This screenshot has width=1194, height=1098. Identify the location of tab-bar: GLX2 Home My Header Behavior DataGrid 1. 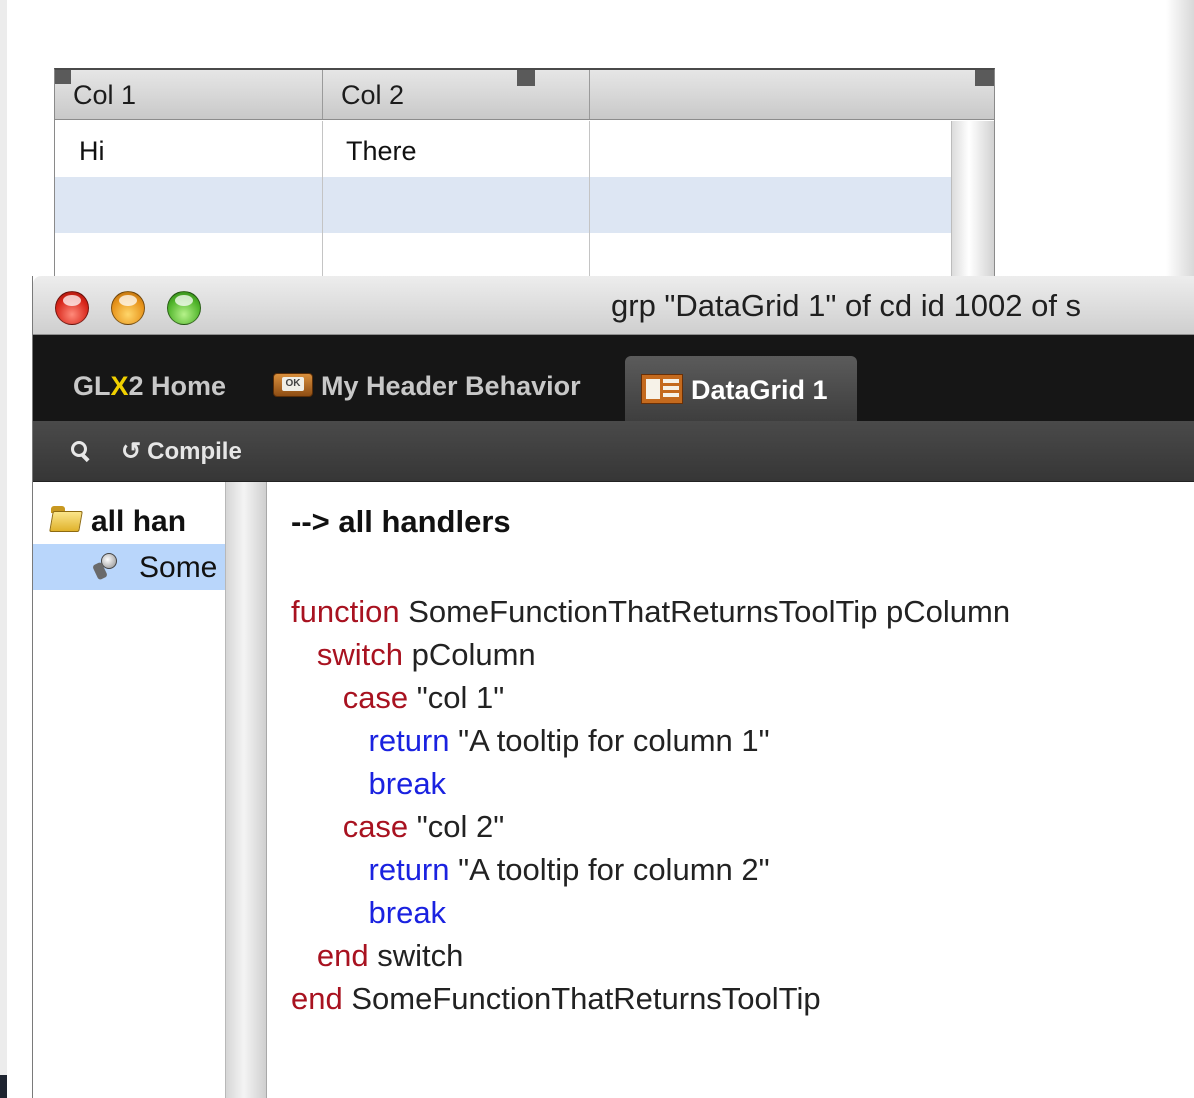
(613, 378).